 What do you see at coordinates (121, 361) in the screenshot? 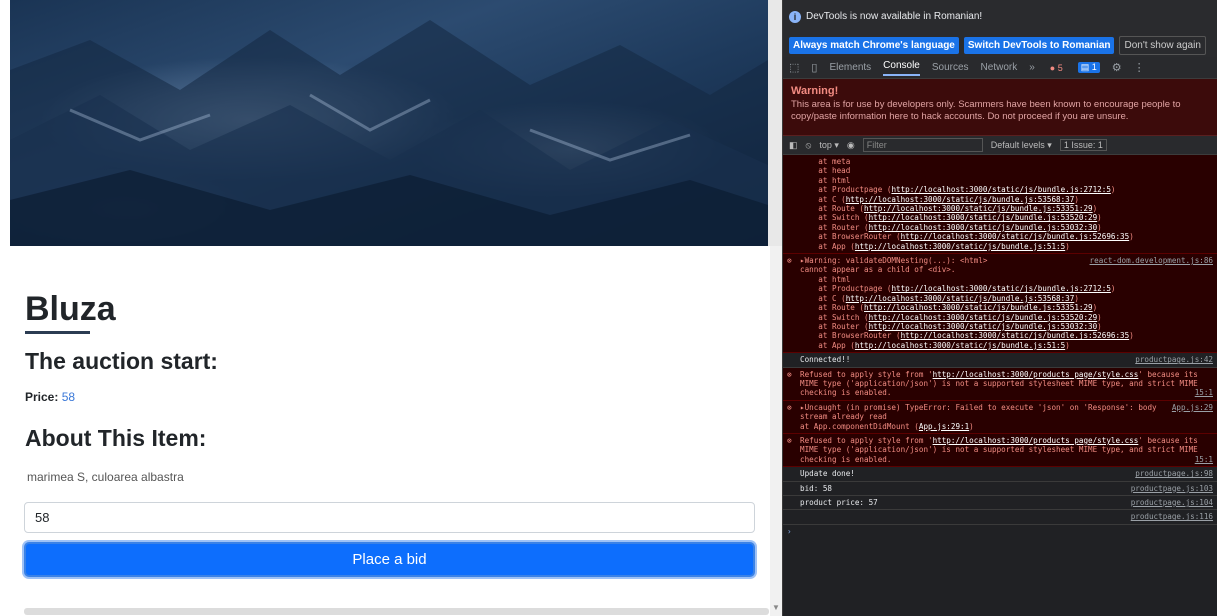
I see `auction-start-heading: The auction start:` at bounding box center [121, 361].